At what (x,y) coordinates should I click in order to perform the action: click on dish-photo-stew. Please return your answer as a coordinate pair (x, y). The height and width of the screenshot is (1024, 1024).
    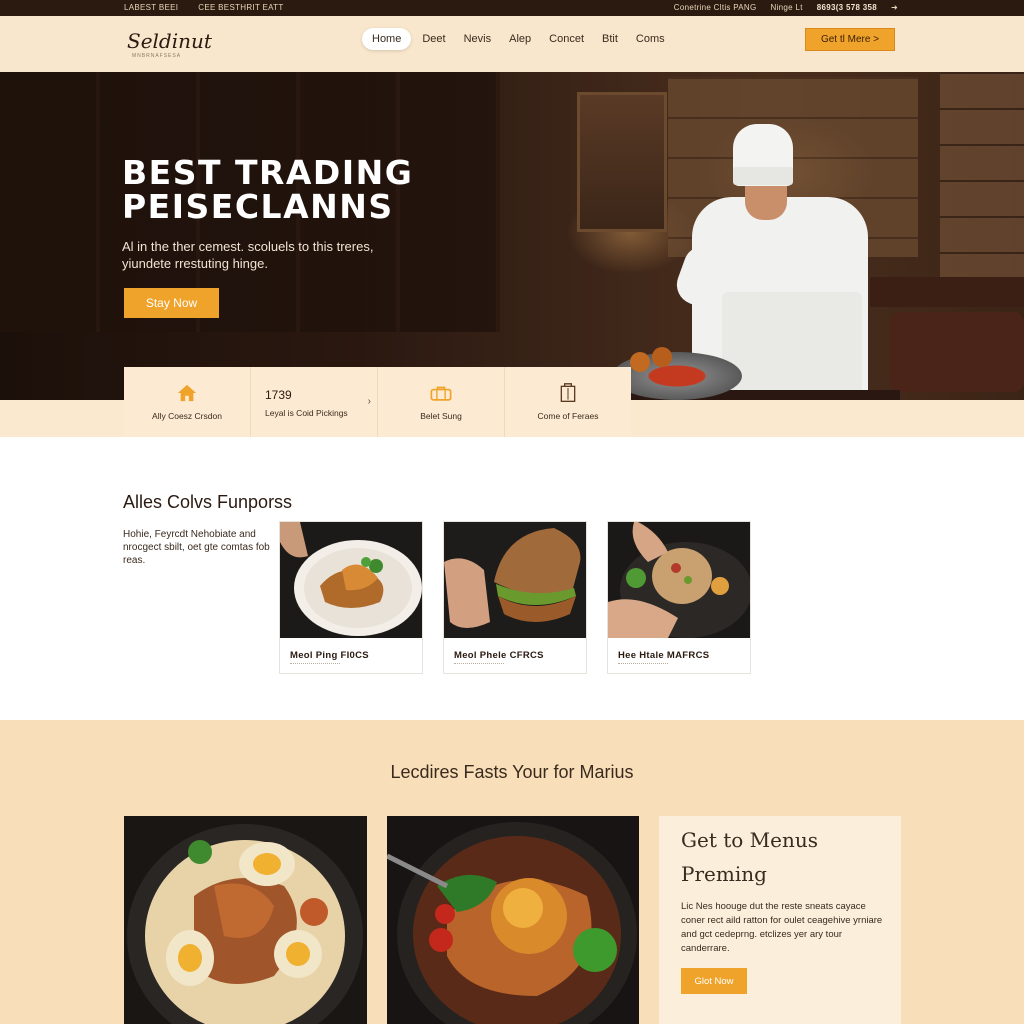
    Looking at the image, I should click on (245, 920).